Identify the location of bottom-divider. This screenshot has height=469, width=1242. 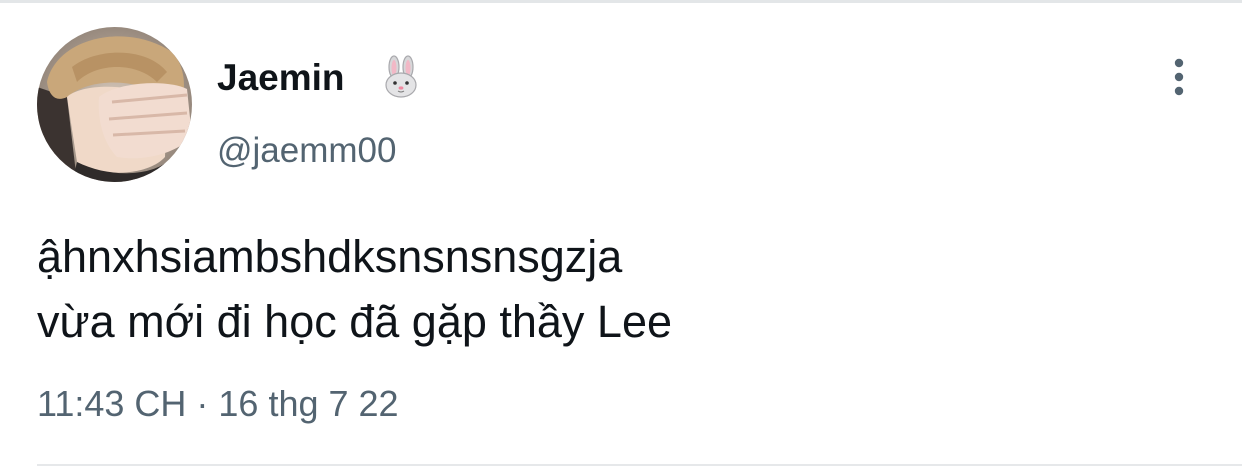
(639, 465).